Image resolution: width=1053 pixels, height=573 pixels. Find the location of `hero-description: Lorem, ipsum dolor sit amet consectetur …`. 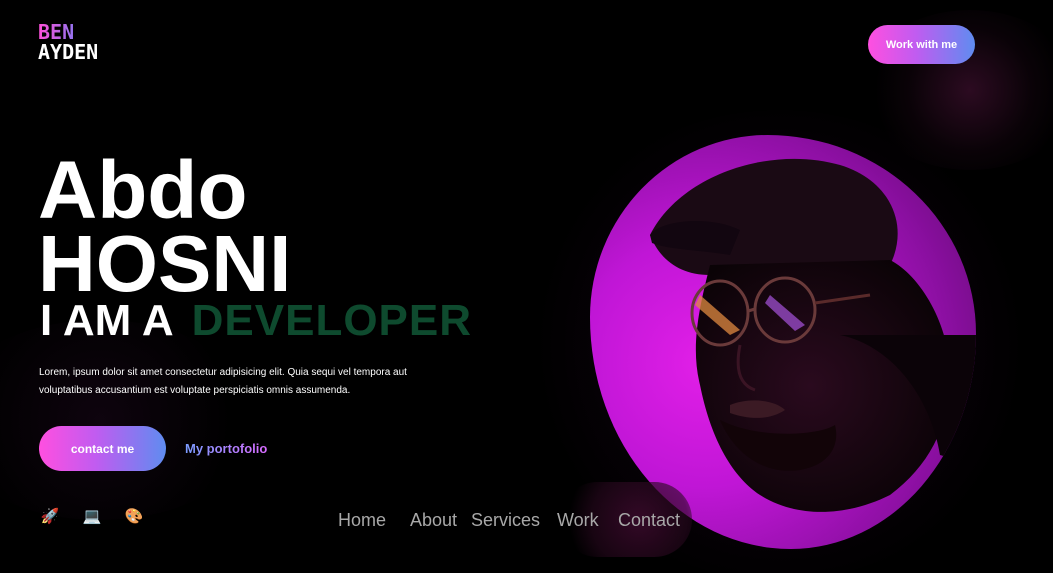

hero-description: Lorem, ipsum dolor sit amet consectetur … is located at coordinates (223, 381).